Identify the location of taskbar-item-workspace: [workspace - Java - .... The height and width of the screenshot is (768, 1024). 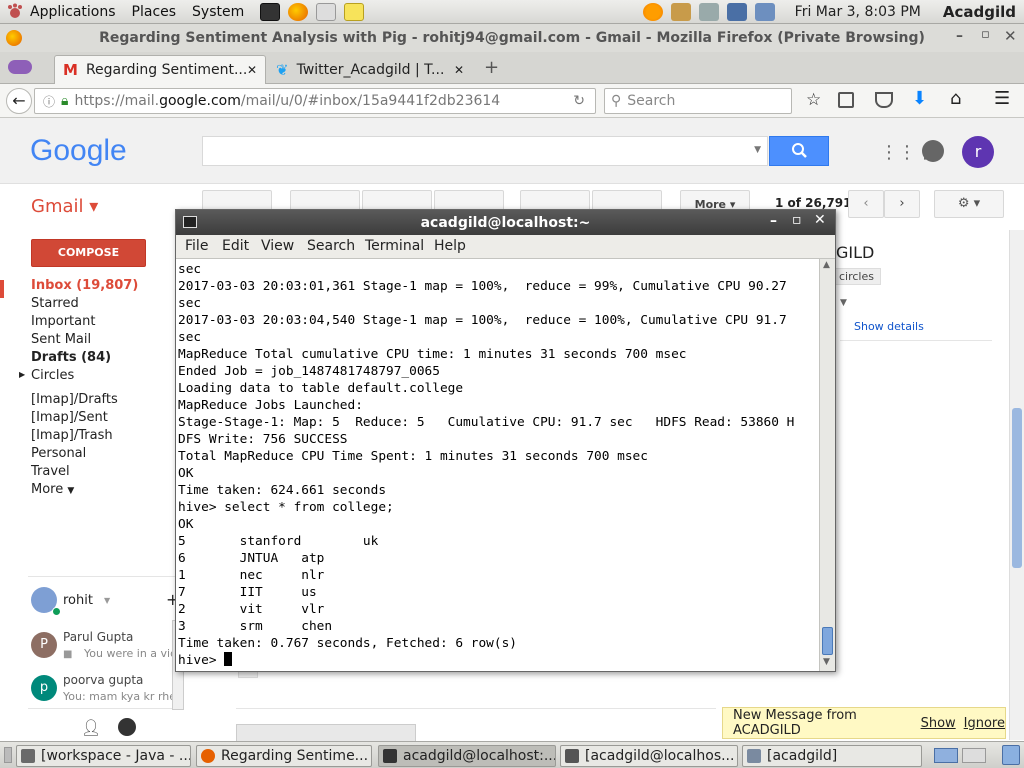
(103, 756).